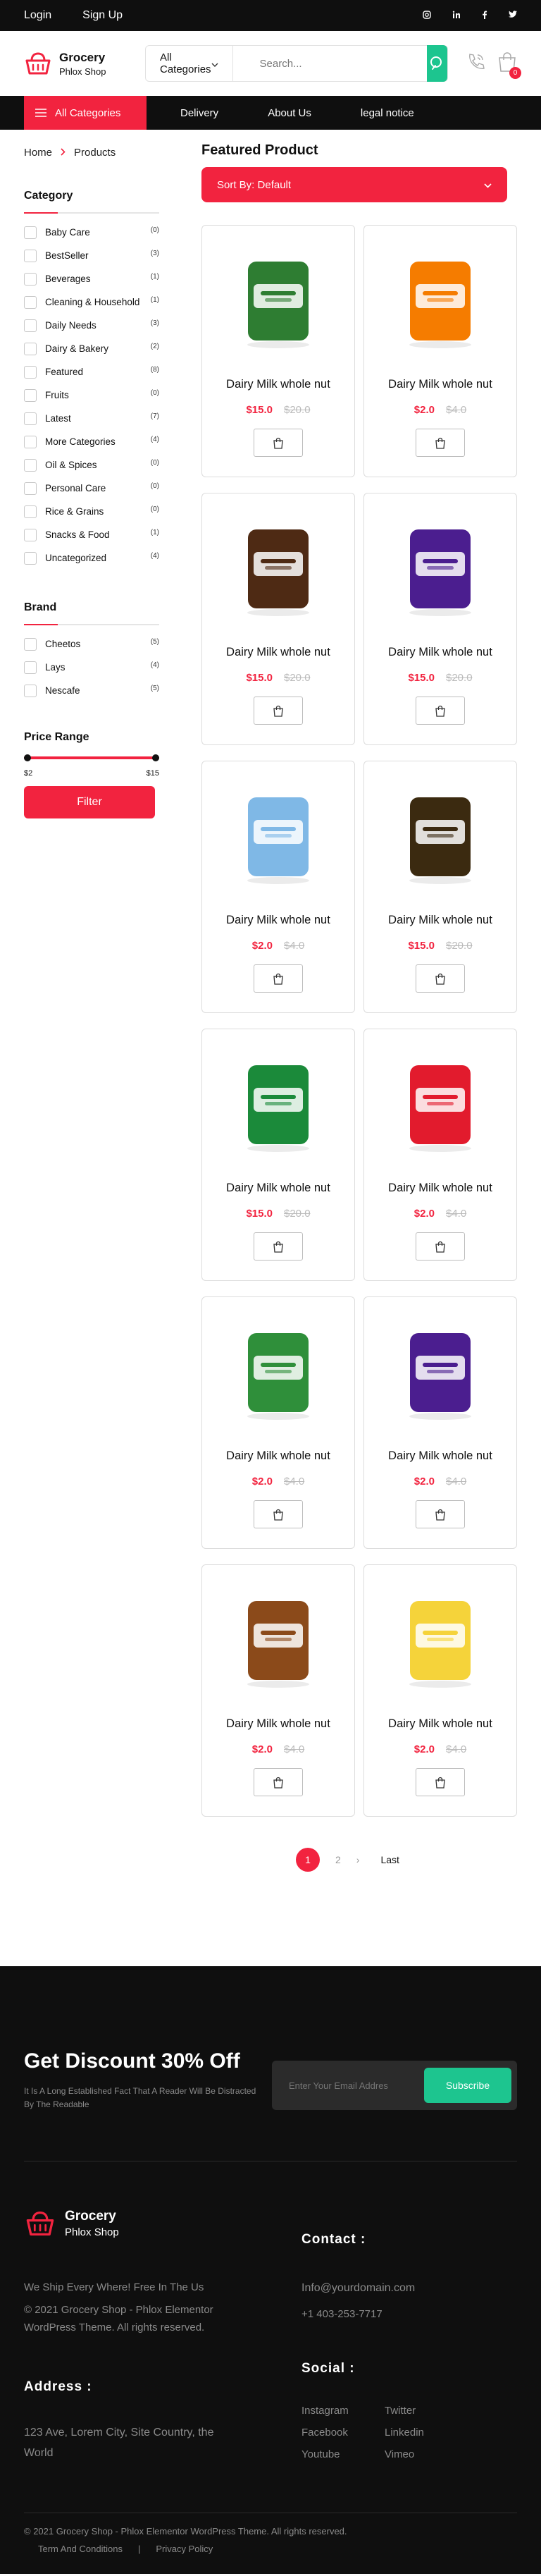 This screenshot has width=541, height=2576. What do you see at coordinates (91, 302) in the screenshot?
I see `category-item: Cleaning & Household (1)` at bounding box center [91, 302].